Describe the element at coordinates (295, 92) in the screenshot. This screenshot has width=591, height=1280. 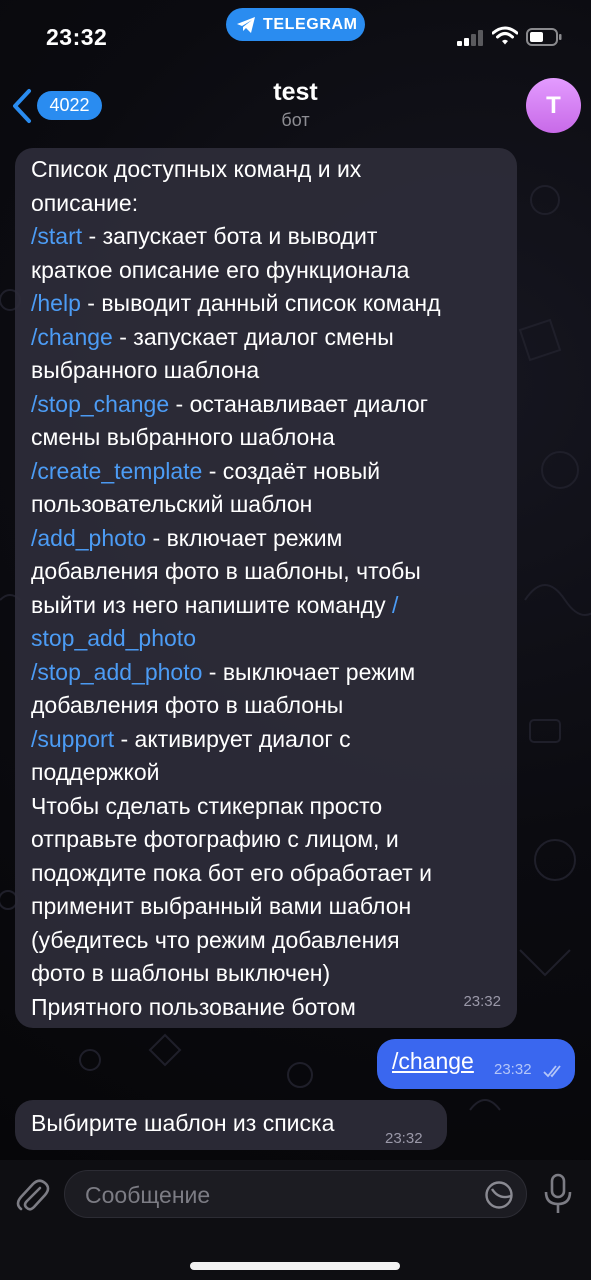
I see `chat-title: test` at that location.